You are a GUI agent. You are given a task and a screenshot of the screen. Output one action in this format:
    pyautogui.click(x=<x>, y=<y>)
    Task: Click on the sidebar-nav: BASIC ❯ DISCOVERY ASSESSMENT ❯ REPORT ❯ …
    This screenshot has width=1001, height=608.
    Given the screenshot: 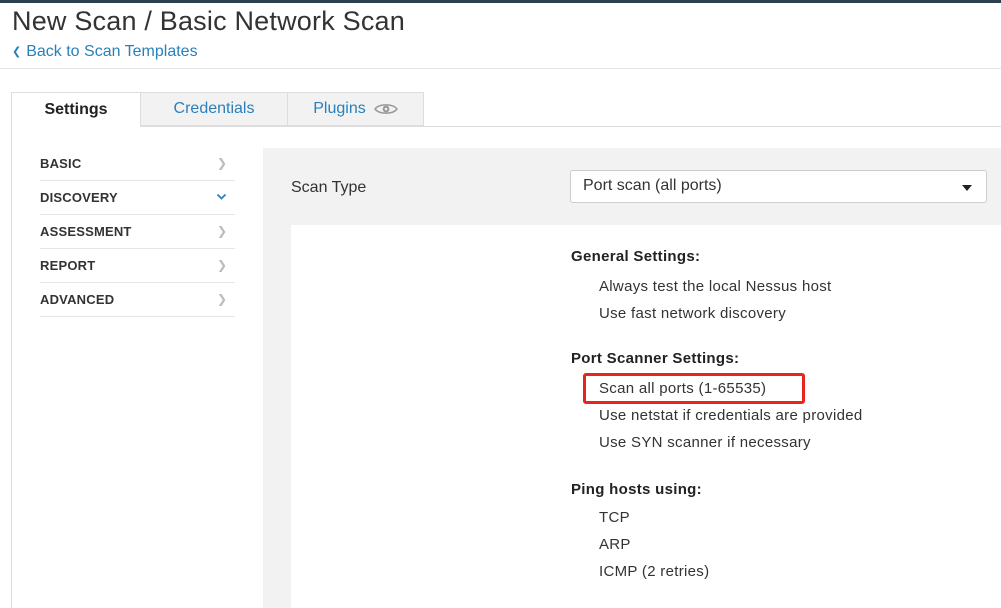 What is the action you would take?
    pyautogui.click(x=137, y=232)
    